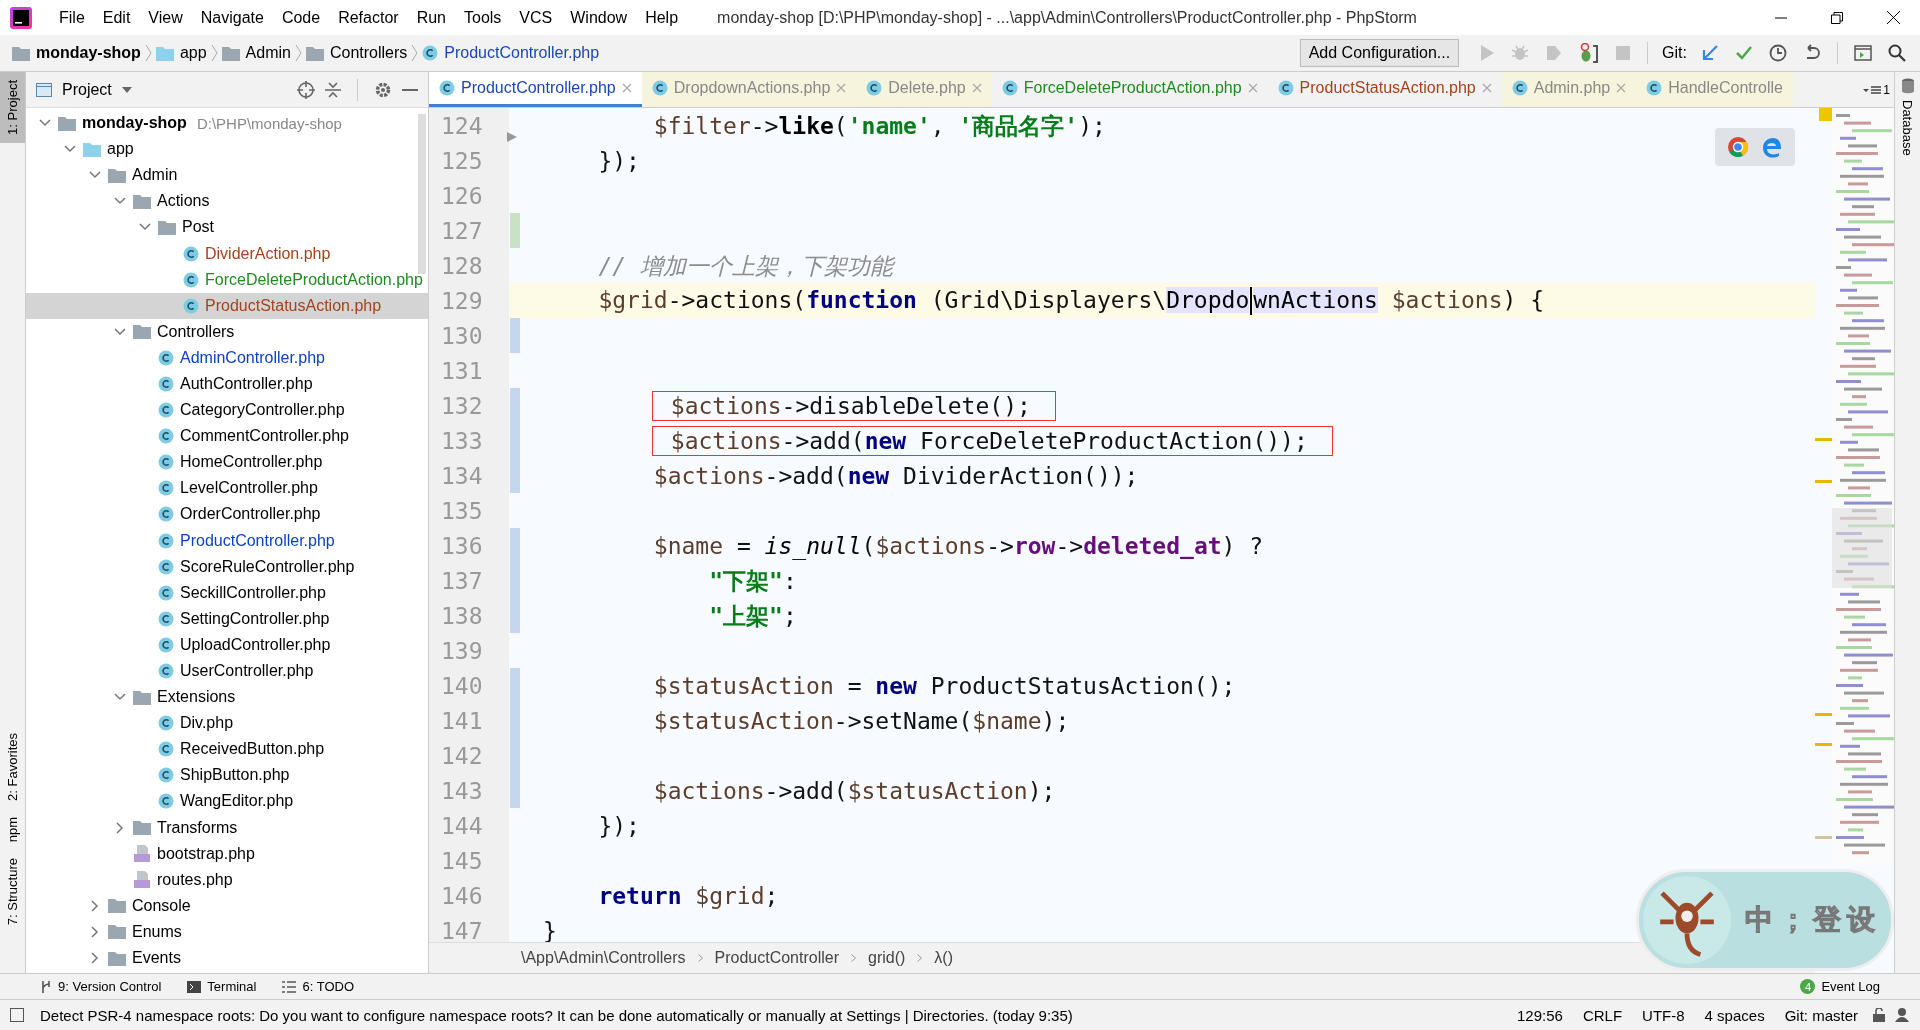 The height and width of the screenshot is (1030, 1920). I want to click on tree-item: HomeController.php, so click(227, 462).